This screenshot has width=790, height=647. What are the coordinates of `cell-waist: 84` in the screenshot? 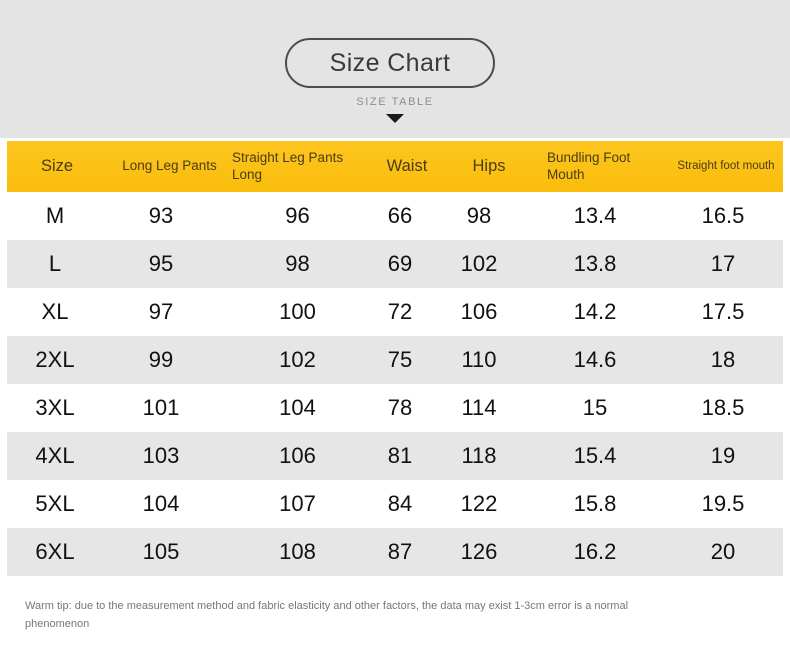 It's located at (400, 504).